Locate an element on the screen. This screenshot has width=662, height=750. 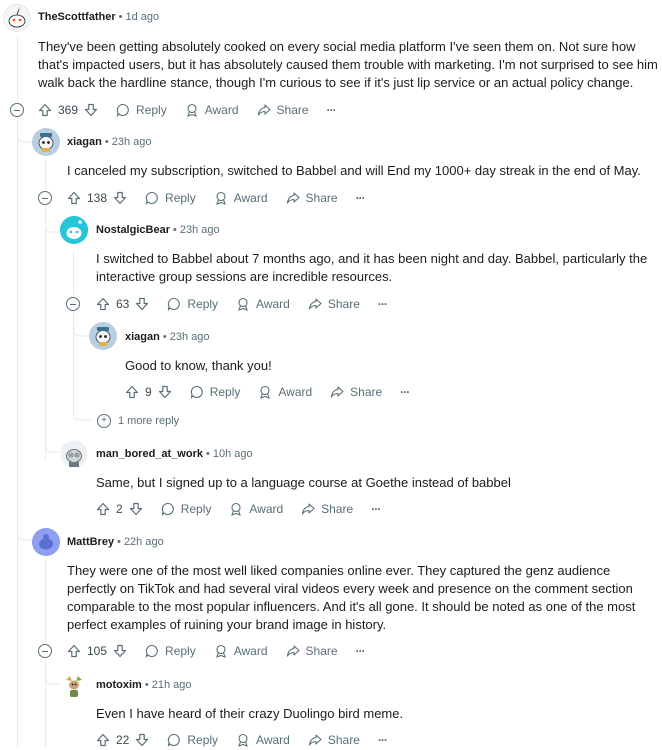
timestamp: 21h ago is located at coordinates (172, 685).